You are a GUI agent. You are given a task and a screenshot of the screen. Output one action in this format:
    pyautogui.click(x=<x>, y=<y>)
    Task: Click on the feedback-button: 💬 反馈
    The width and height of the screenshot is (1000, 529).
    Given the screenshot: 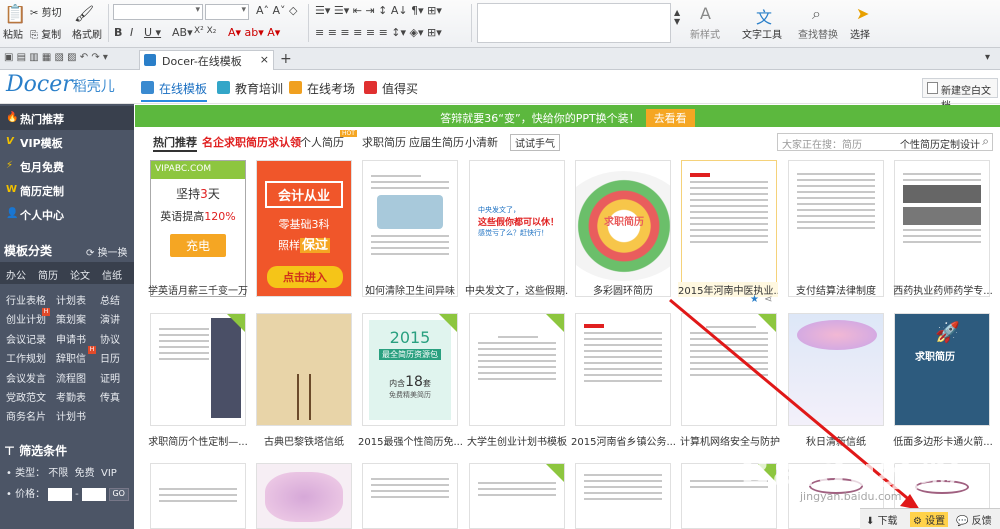 What is the action you would take?
    pyautogui.click(x=974, y=519)
    